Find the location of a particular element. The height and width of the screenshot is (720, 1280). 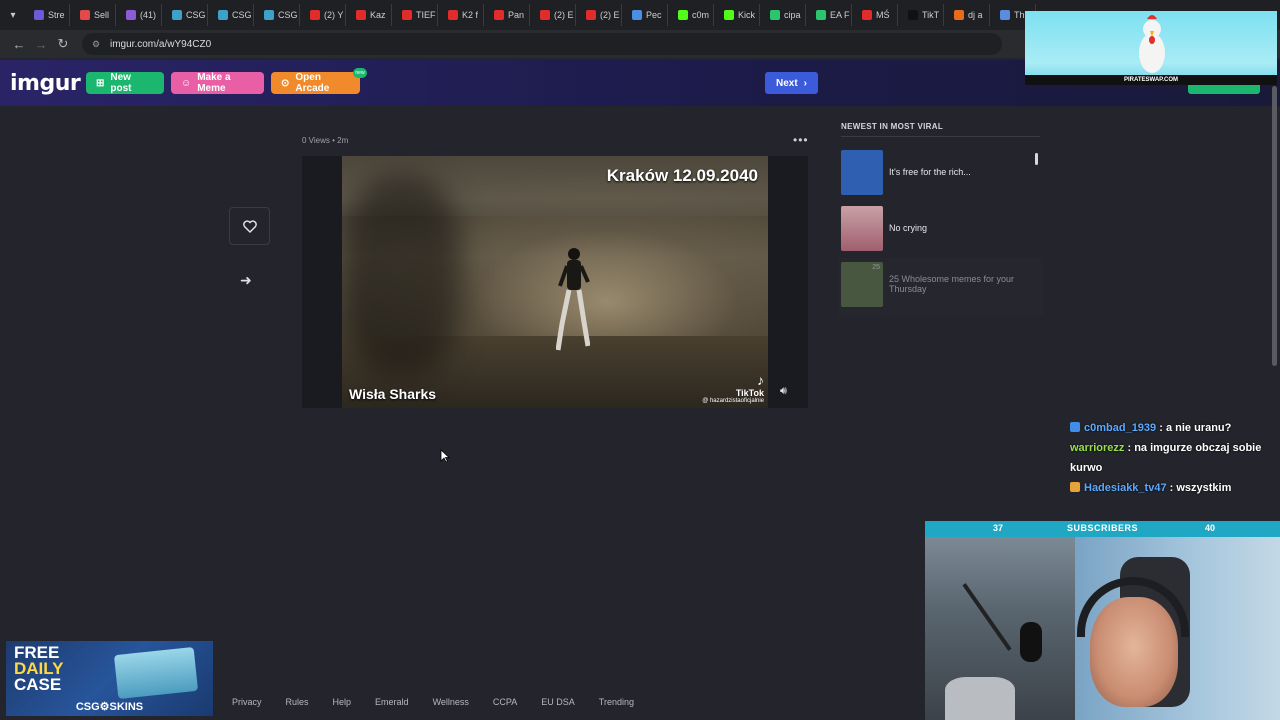

bottom-ad-line3: CASE is located at coordinates (38, 684).